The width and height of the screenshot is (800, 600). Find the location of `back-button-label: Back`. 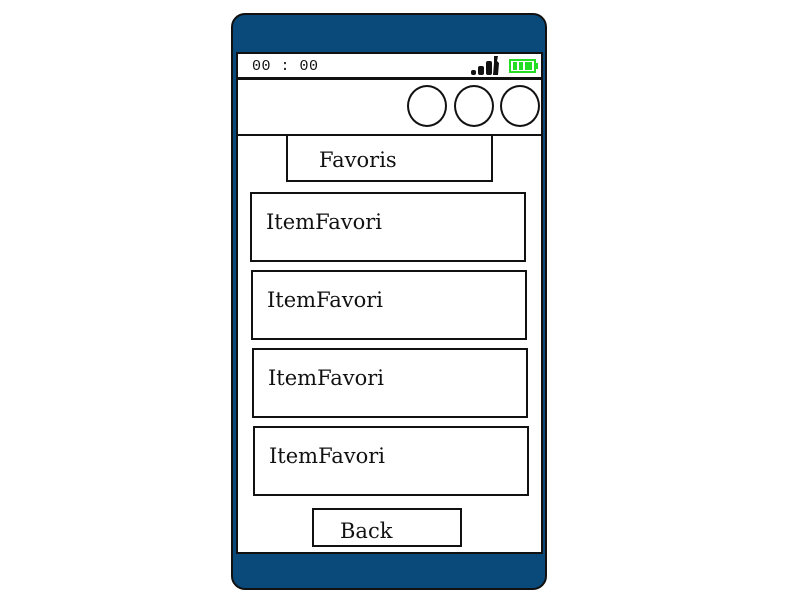

back-button-label: Back is located at coordinates (366, 531).